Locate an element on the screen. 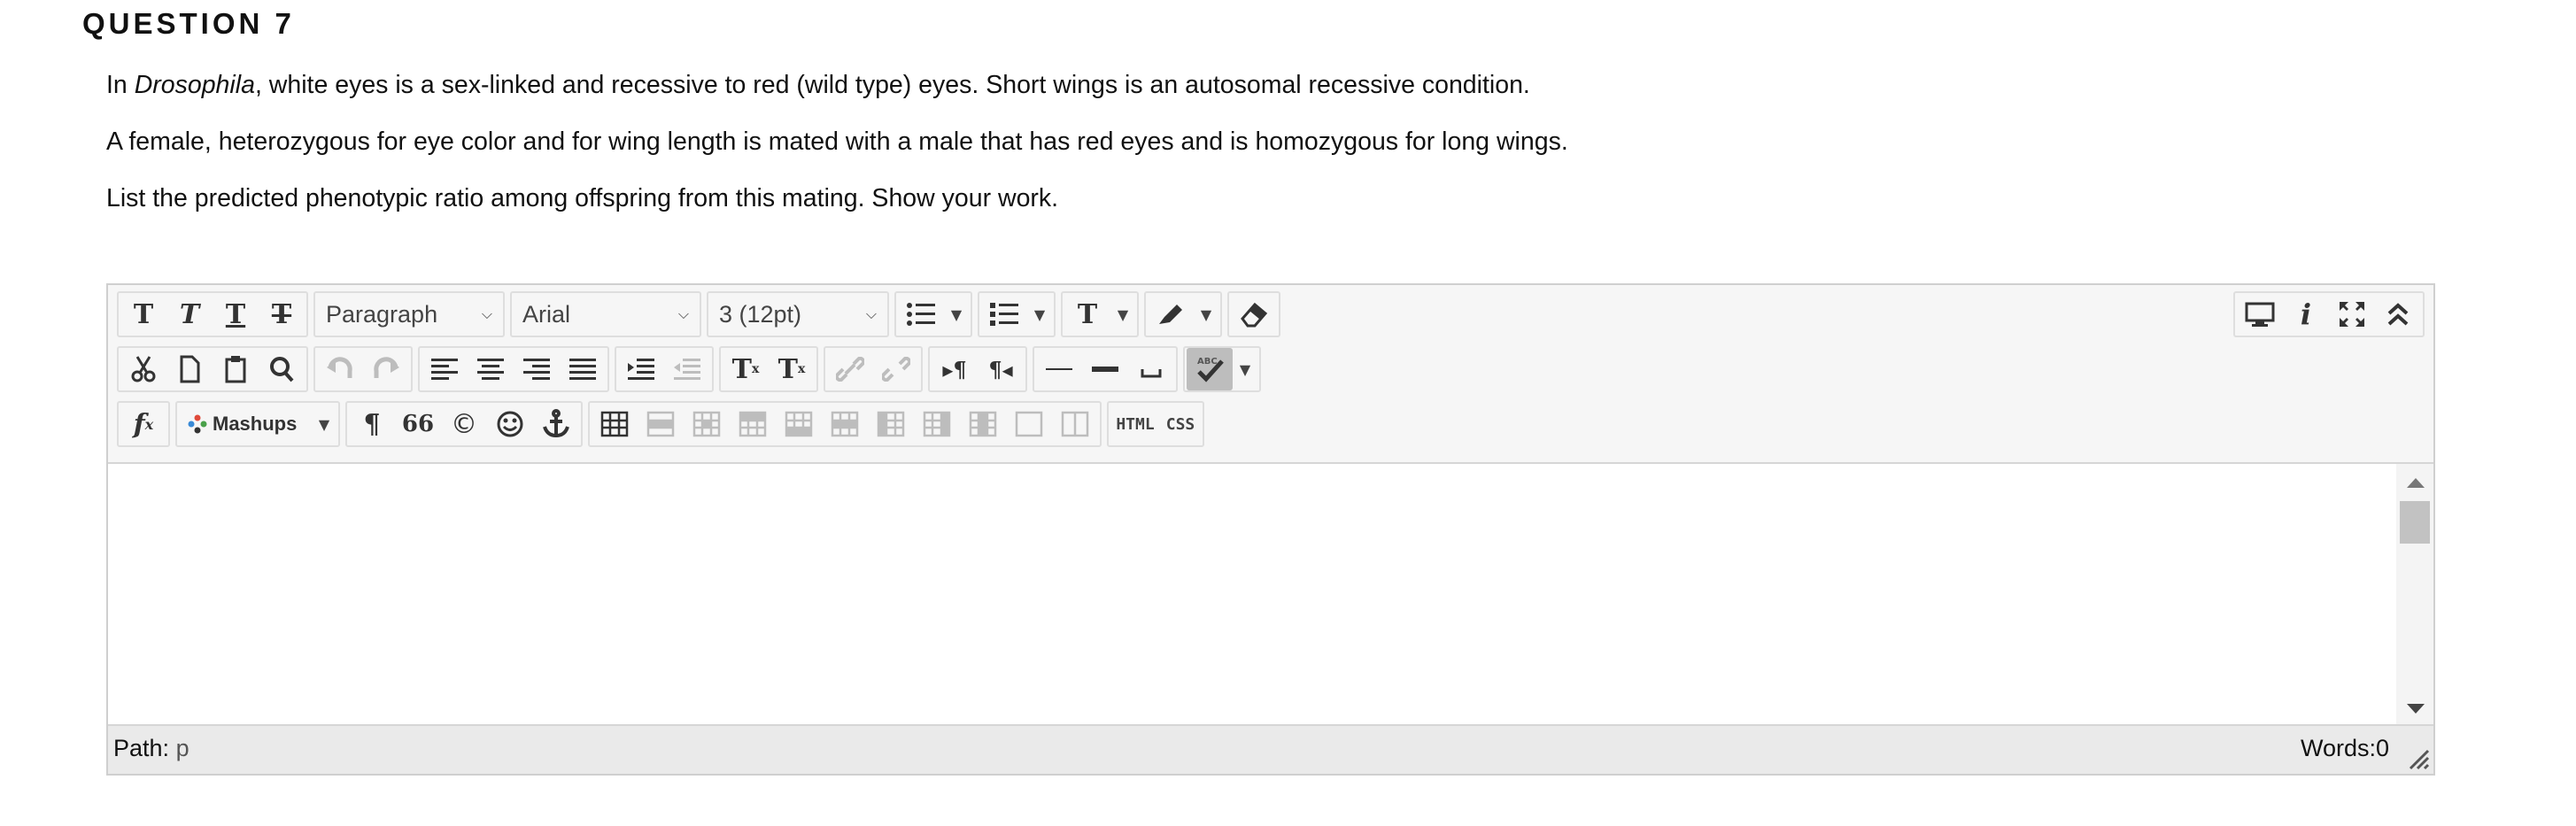 The image size is (2576, 826). resize-grip-icon is located at coordinates (2418, 758).